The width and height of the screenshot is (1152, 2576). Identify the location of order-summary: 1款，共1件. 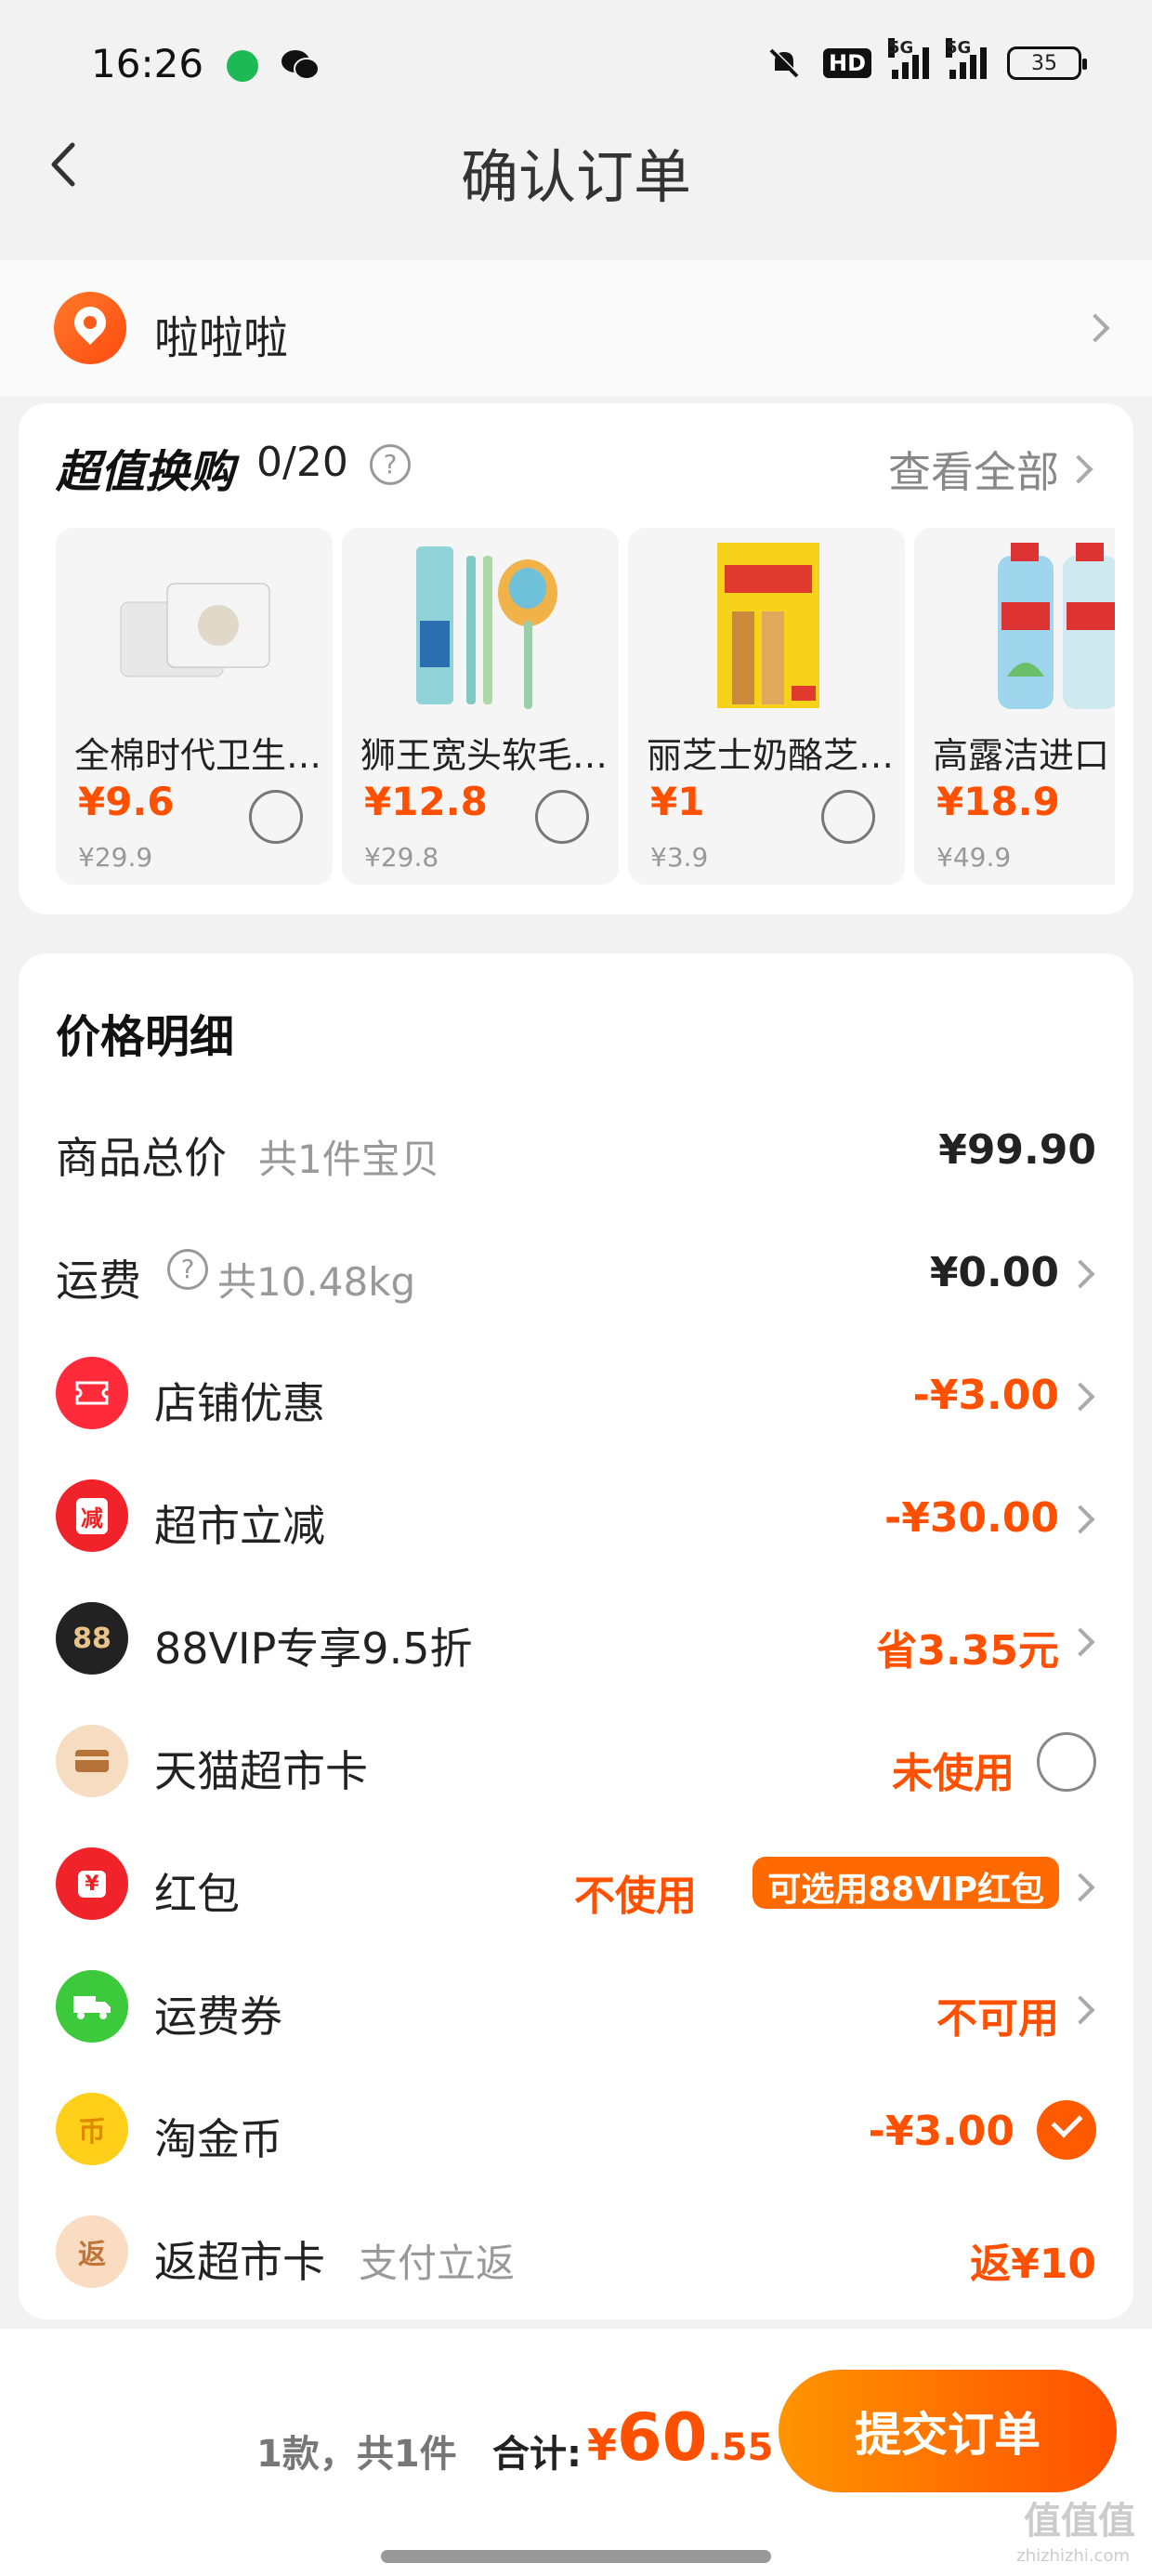
(356, 2454).